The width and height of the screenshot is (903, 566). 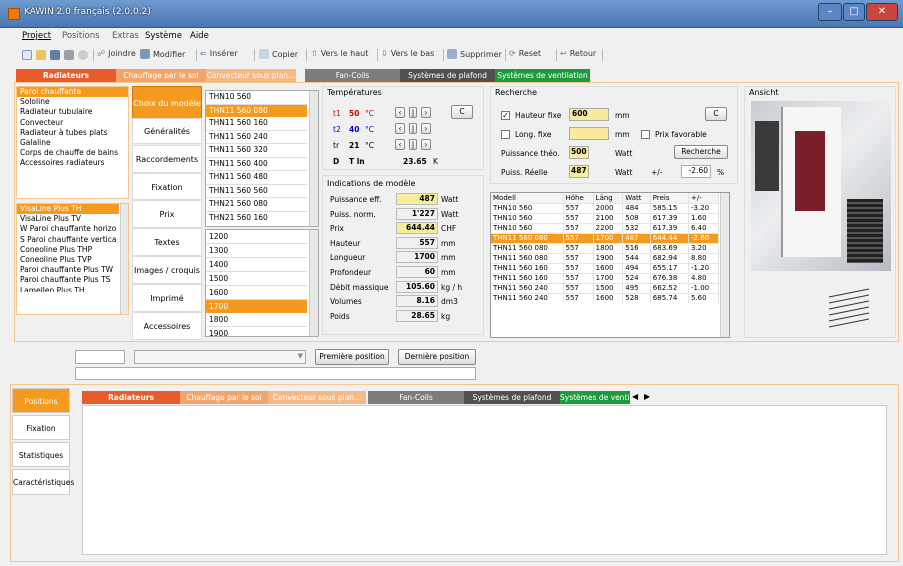 I want to click on list-item: Corps de chauffe de bains, so click(x=72, y=153).